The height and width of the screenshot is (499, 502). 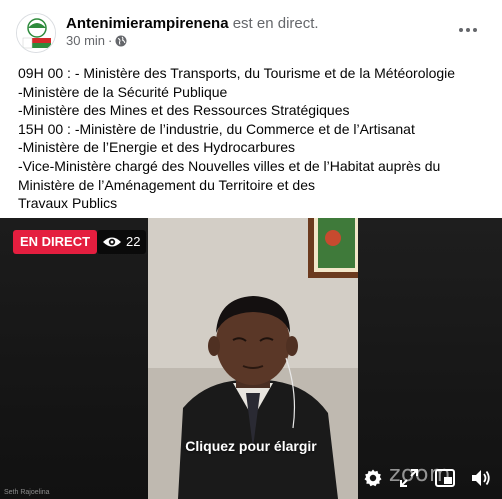 I want to click on post-text-line: Travaux Publics, so click(x=68, y=203).